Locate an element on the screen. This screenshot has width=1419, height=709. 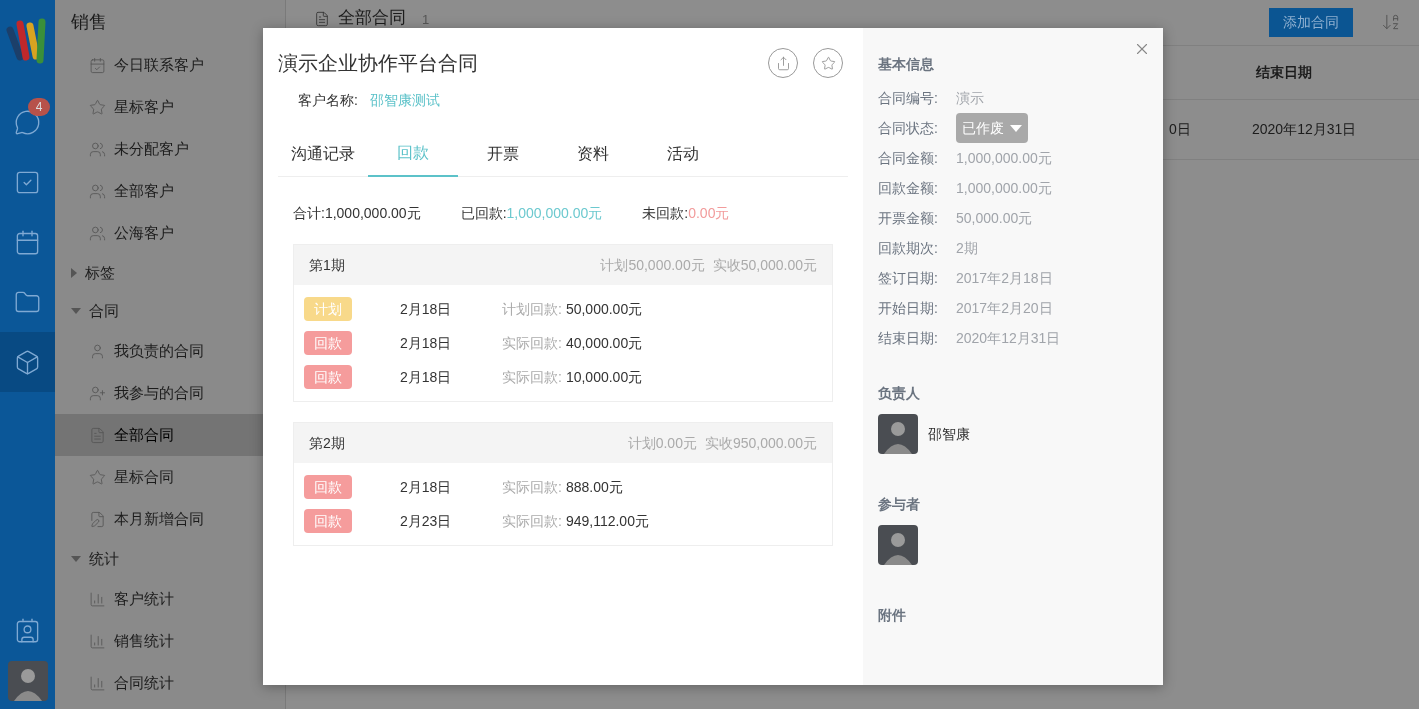
entry-amount: 40,000.00元 is located at coordinates (604, 343).